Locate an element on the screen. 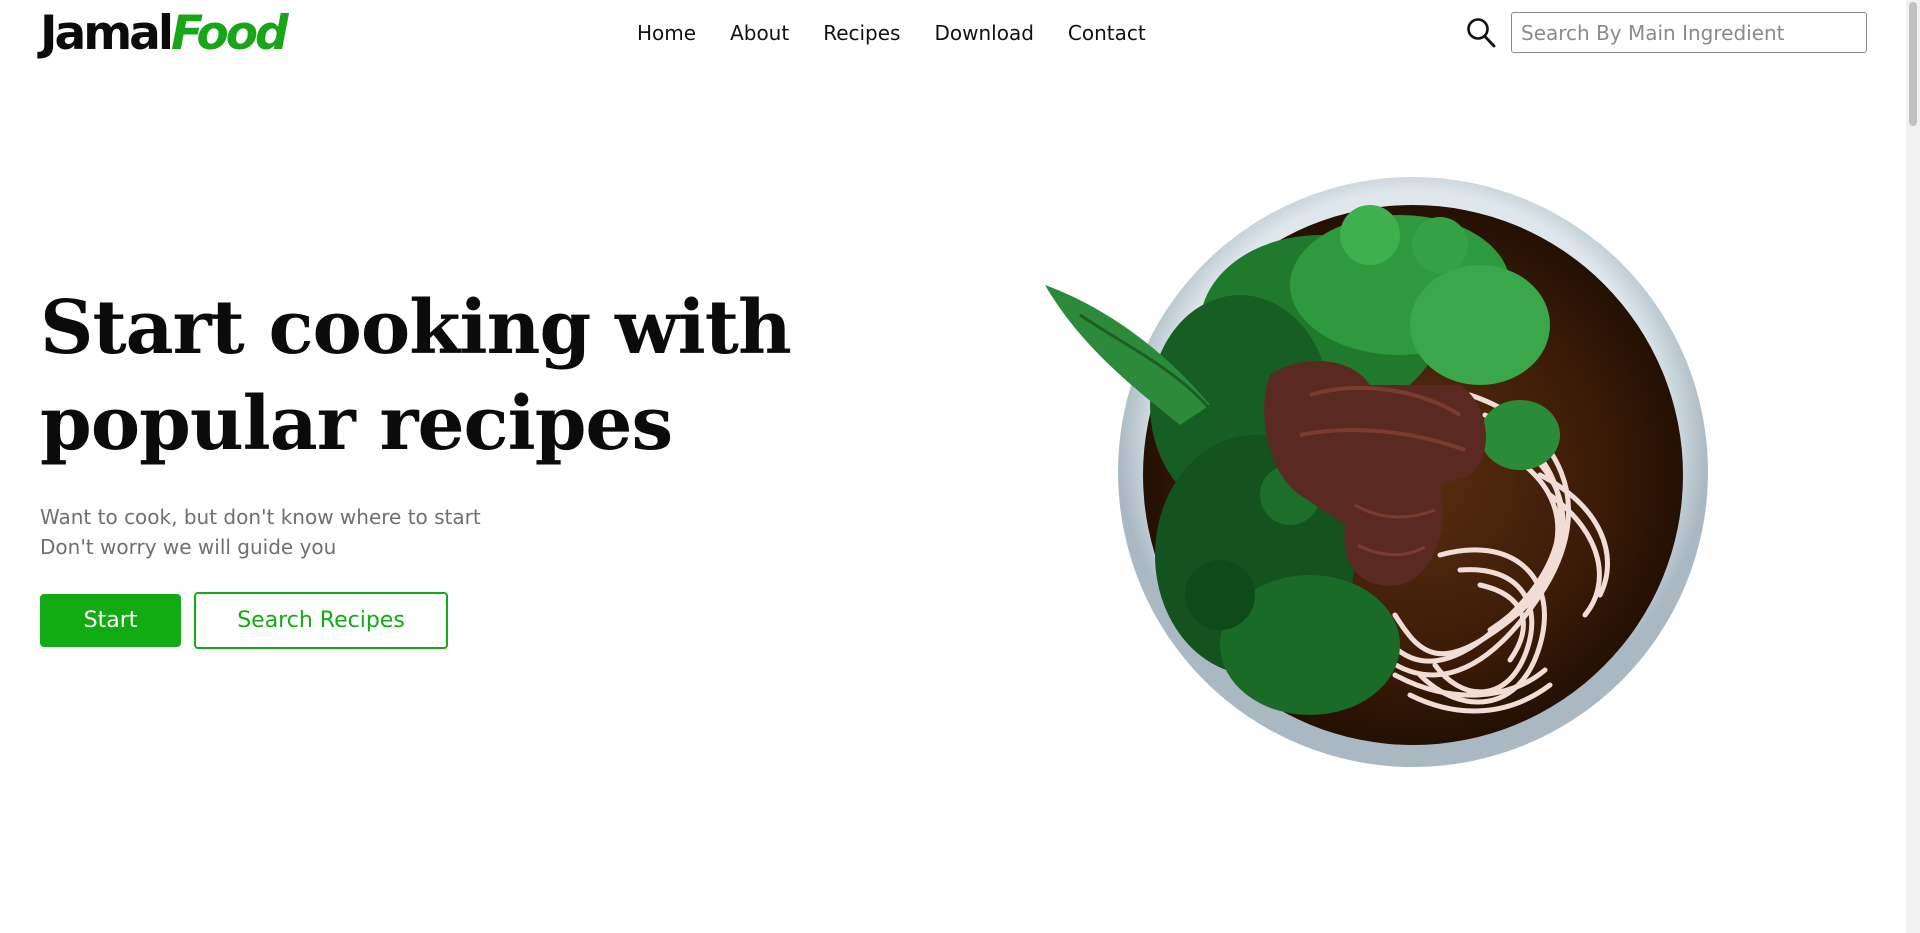 This screenshot has width=1920, height=933. hero-title: Start cooking with popular recipes is located at coordinates (420, 376).